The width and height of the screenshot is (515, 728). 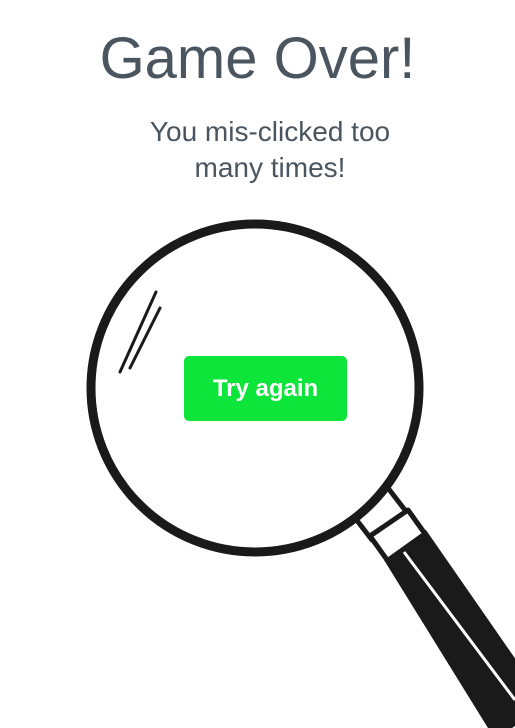 I want to click on magnifier-handle, so click(x=432, y=606).